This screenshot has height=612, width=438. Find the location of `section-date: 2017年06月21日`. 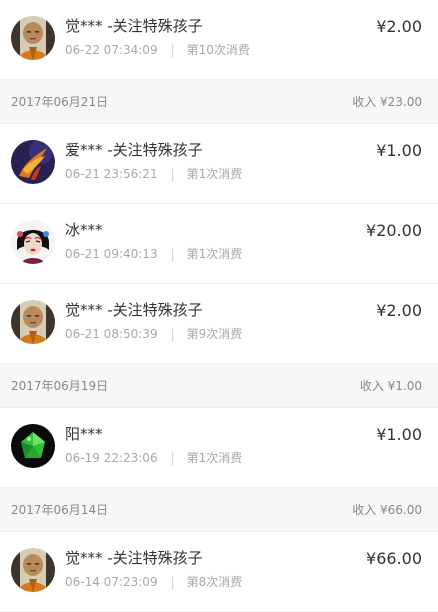

section-date: 2017年06月21日 is located at coordinates (60, 102).